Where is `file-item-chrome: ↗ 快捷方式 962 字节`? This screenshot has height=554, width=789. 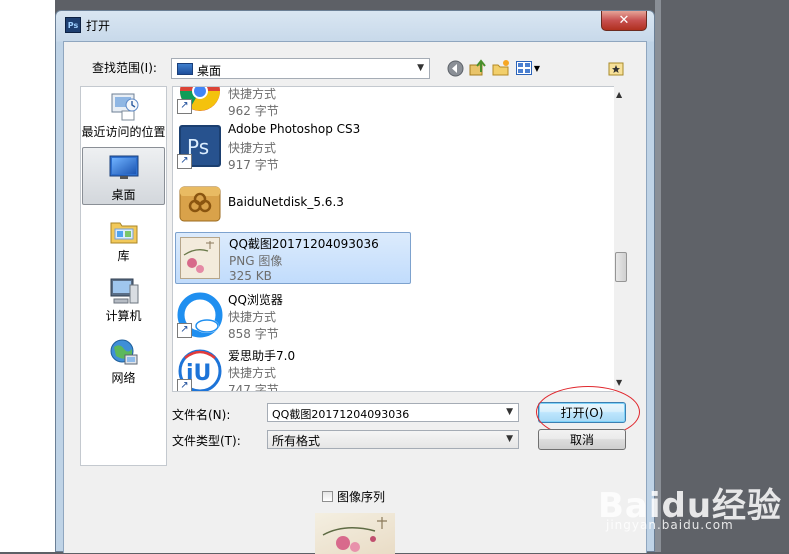
file-item-chrome: ↗ 快捷方式 962 字节 is located at coordinates (293, 102).